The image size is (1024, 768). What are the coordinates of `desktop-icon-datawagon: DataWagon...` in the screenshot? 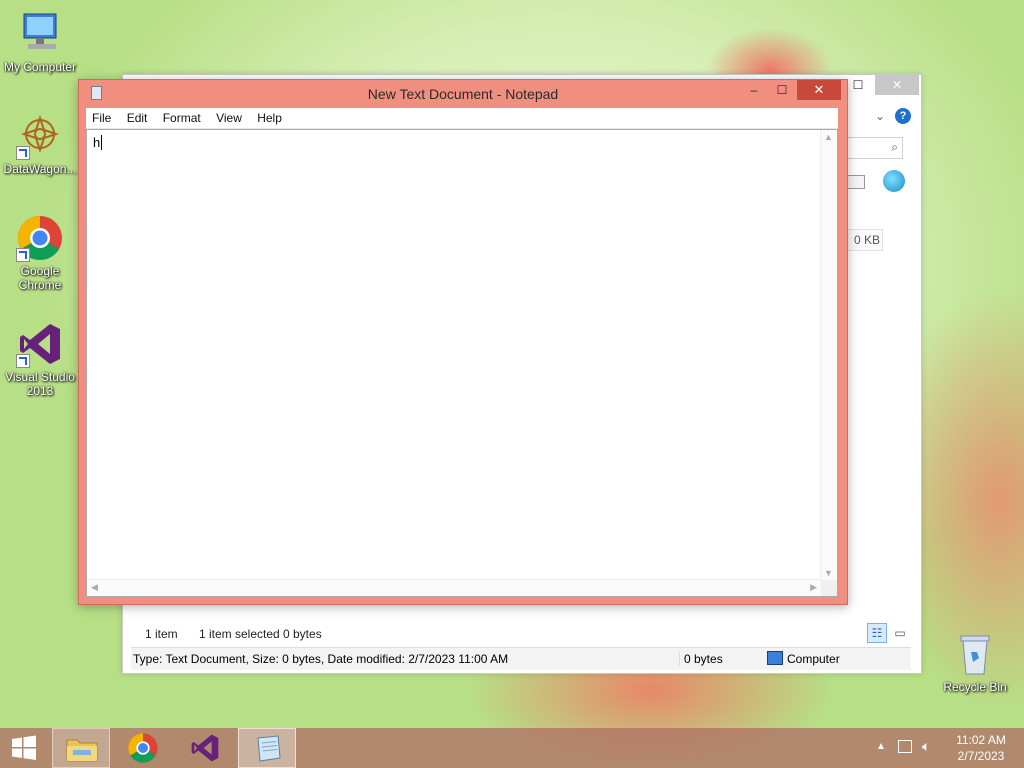 It's located at (40, 144).